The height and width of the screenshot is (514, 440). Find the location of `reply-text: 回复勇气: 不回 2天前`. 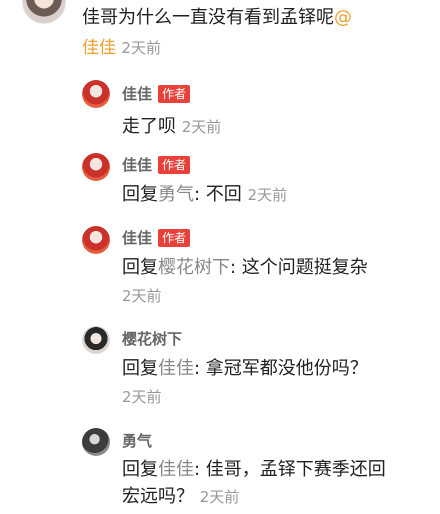

reply-text: 回复勇气: 不回 2天前 is located at coordinates (204, 195).